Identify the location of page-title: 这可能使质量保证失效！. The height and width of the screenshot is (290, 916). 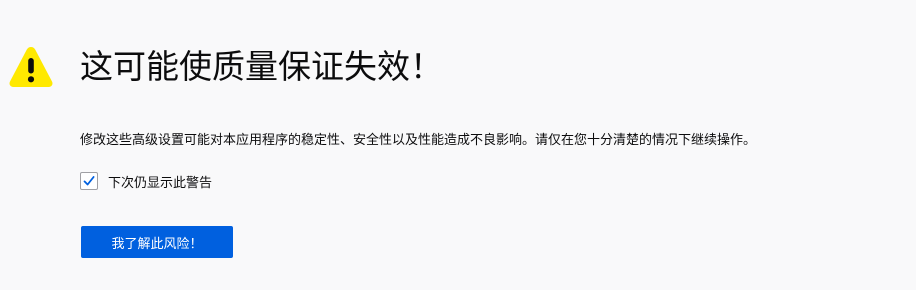
(261, 66).